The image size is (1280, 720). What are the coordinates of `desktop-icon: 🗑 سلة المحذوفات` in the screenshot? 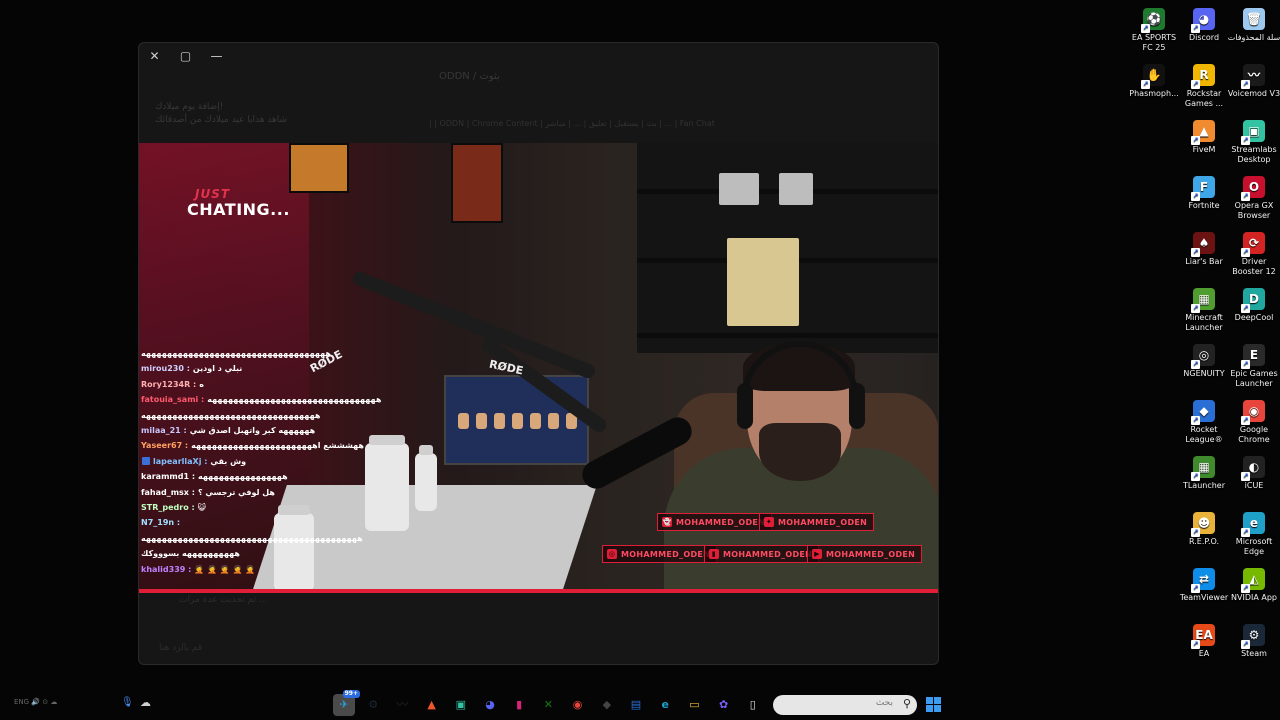 It's located at (1253, 25).